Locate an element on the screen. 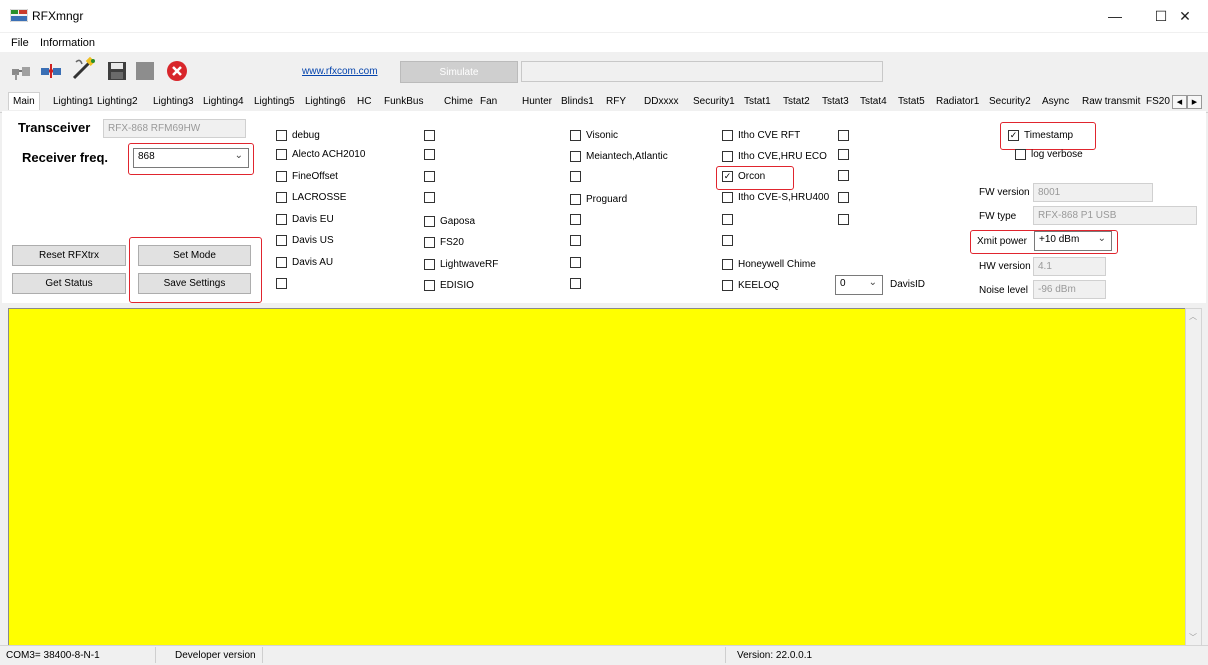 This screenshot has width=1208, height=665. tab-lighting6: Lighting6 is located at coordinates (325, 101).